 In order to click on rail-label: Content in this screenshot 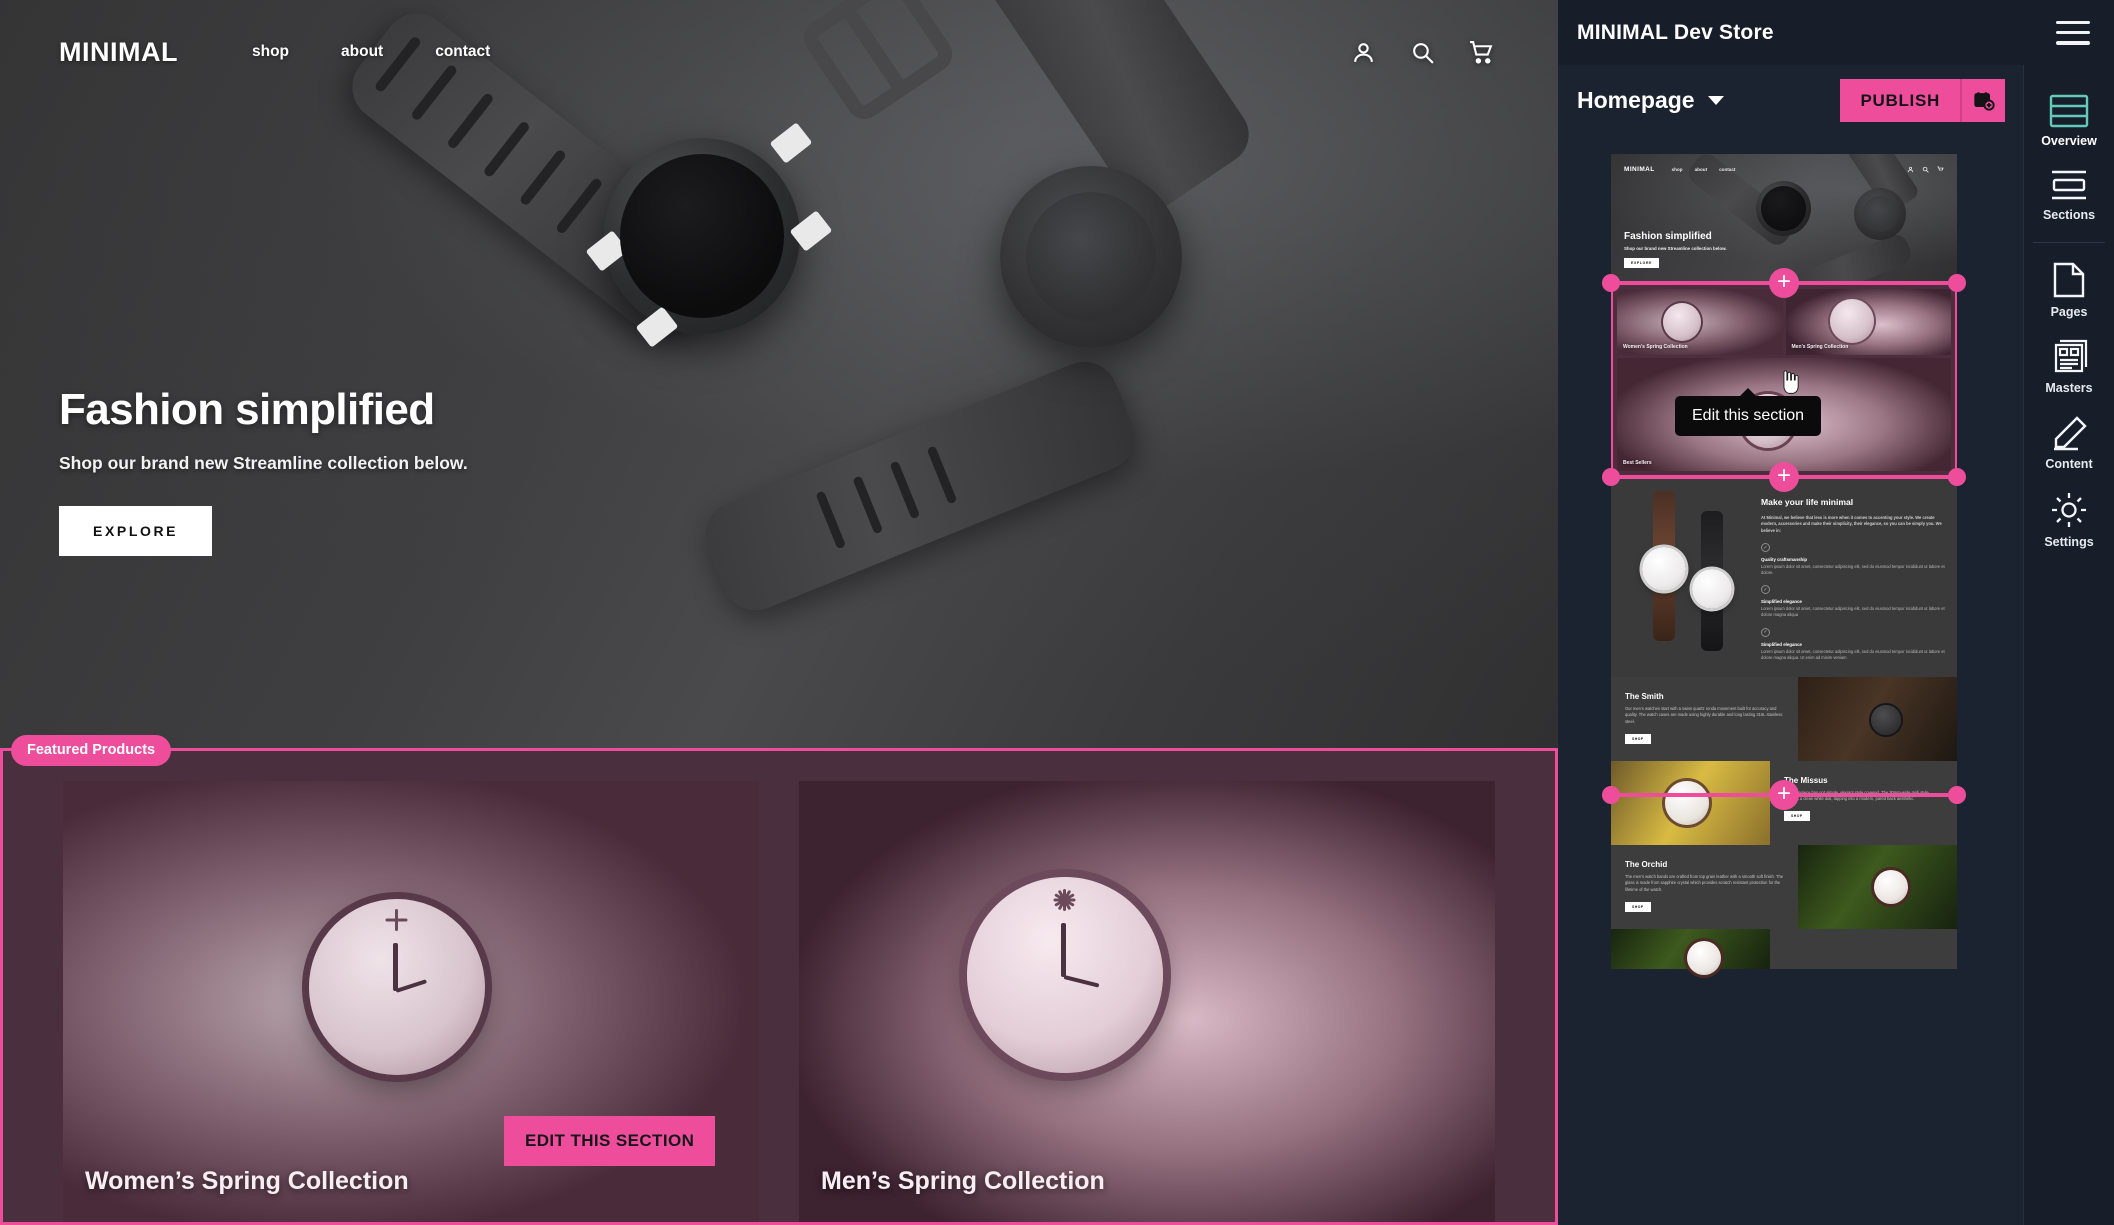, I will do `click(2069, 464)`.